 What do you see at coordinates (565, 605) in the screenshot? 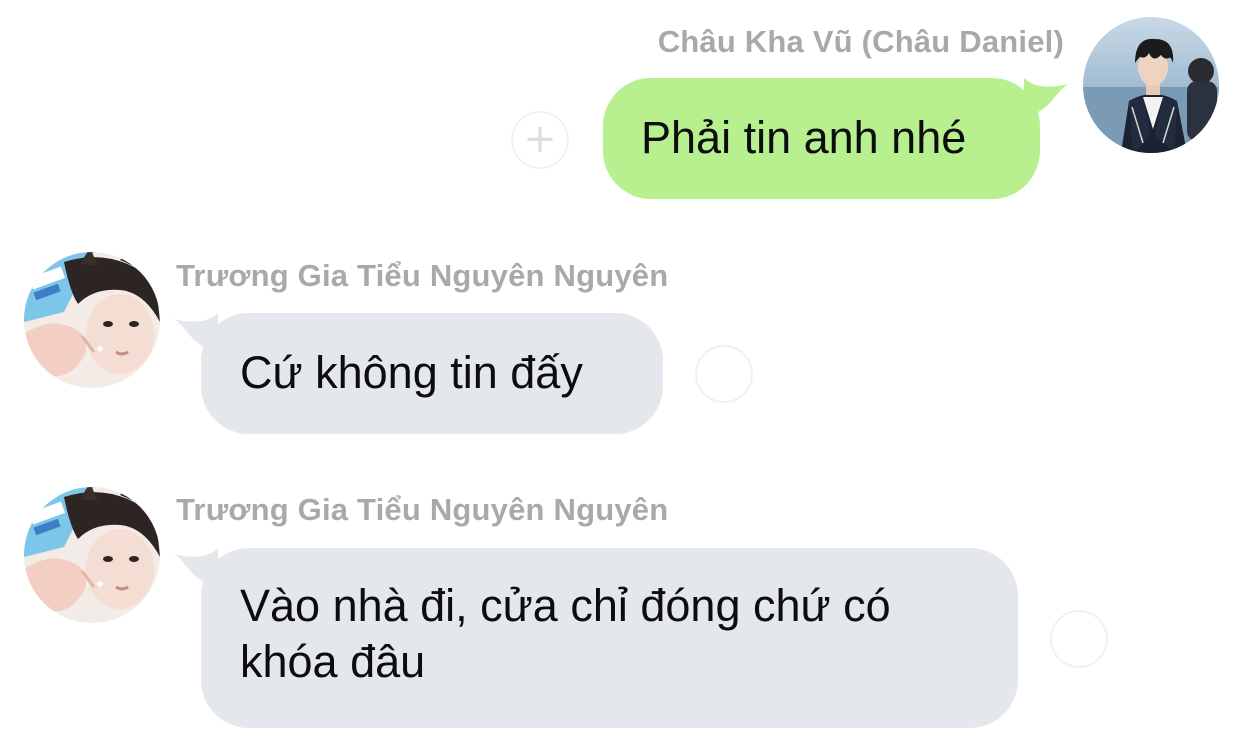
I see `message-text-line: Vào nhà đi, cửa chỉ đóng chứ có` at bounding box center [565, 605].